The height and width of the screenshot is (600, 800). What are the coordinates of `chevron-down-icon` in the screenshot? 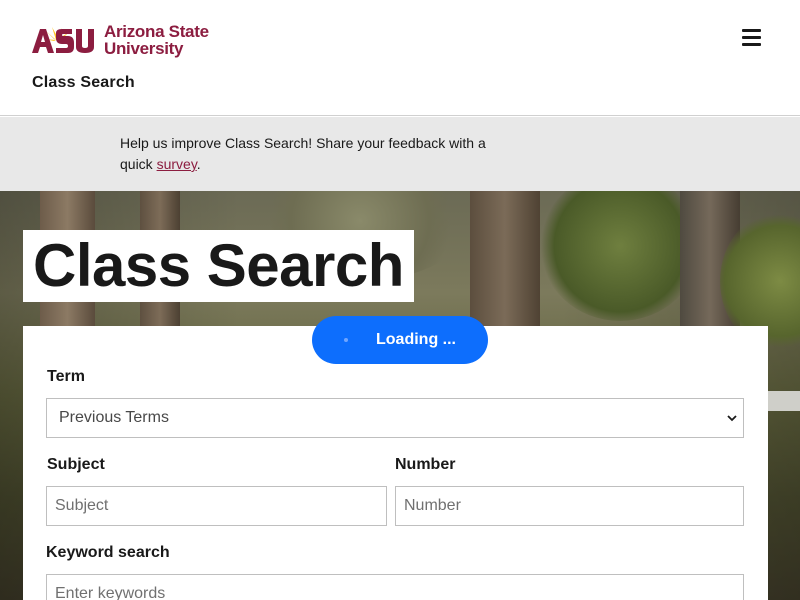 It's located at (732, 418).